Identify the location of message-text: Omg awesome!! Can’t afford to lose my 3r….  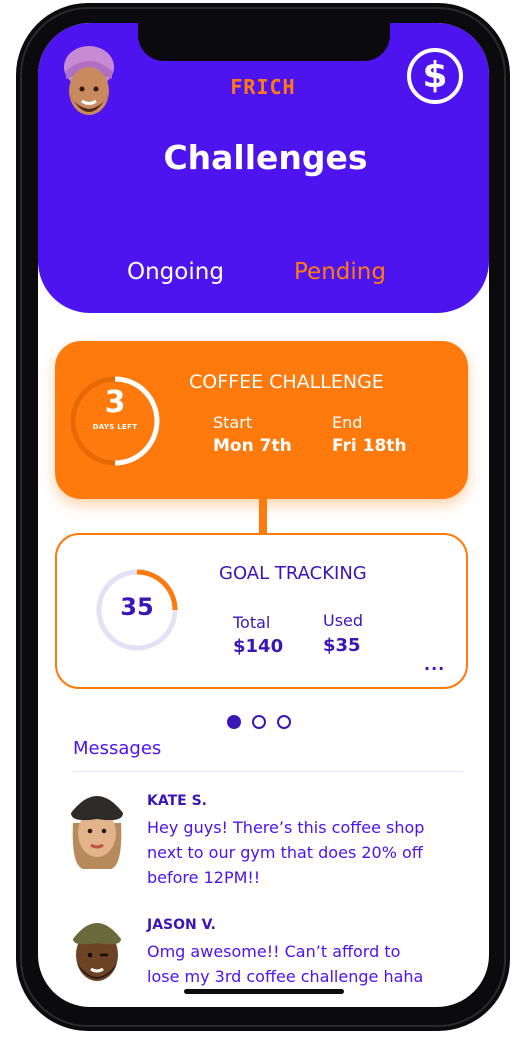
(297, 964).